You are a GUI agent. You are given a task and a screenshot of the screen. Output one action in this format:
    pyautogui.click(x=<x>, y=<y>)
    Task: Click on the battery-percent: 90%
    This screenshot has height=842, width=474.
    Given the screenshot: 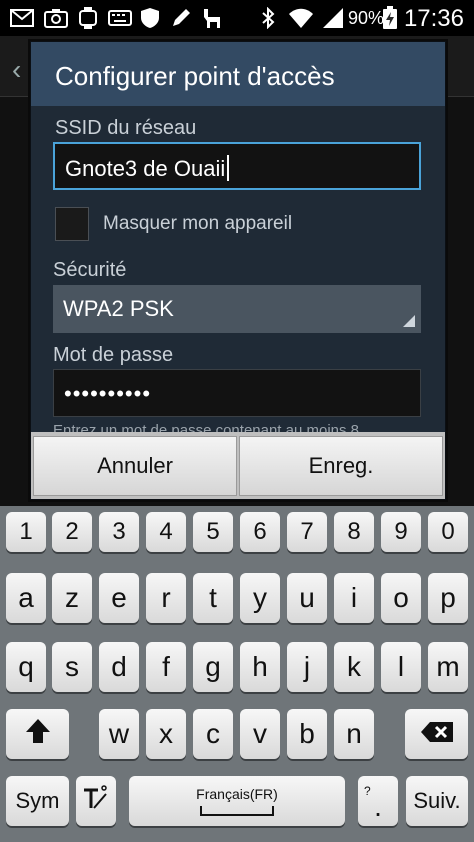 What is the action you would take?
    pyautogui.click(x=366, y=18)
    